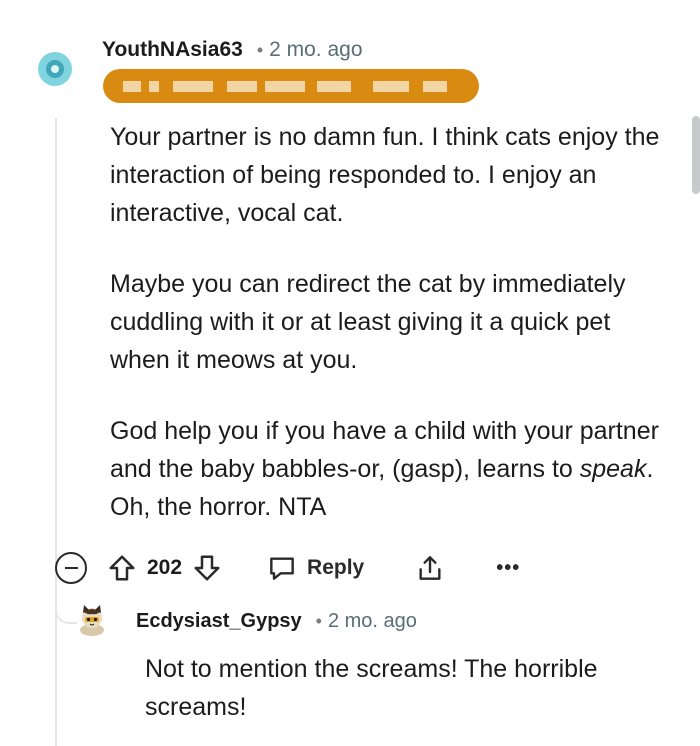 The image size is (700, 746). What do you see at coordinates (172, 50) in the screenshot?
I see `comment-username: YouthNAsia63` at bounding box center [172, 50].